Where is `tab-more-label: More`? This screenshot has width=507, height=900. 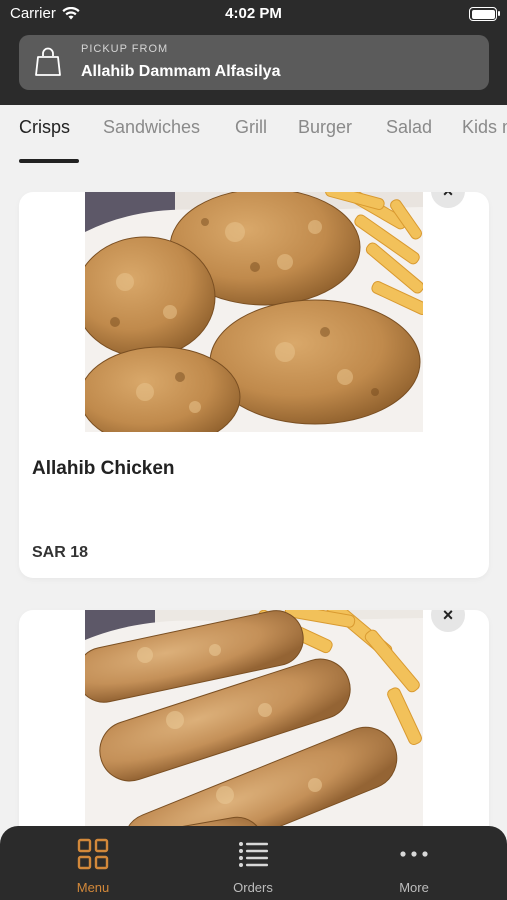 tab-more-label: More is located at coordinates (414, 887).